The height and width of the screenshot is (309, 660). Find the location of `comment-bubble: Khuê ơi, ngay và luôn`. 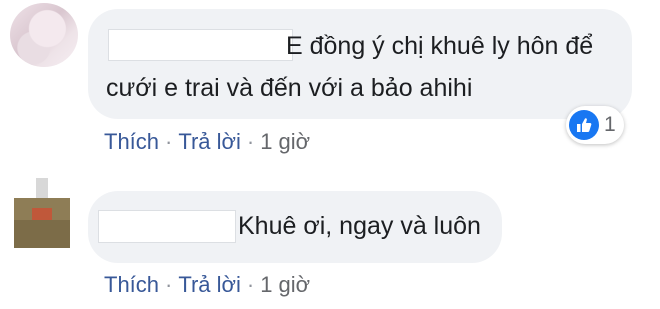

comment-bubble: Khuê ơi, ngay và luôn is located at coordinates (295, 227).